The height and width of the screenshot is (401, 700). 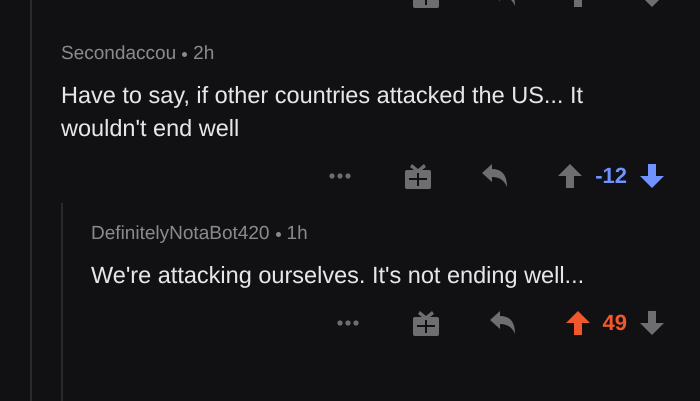 I want to click on vote-score: 49, so click(x=614, y=323).